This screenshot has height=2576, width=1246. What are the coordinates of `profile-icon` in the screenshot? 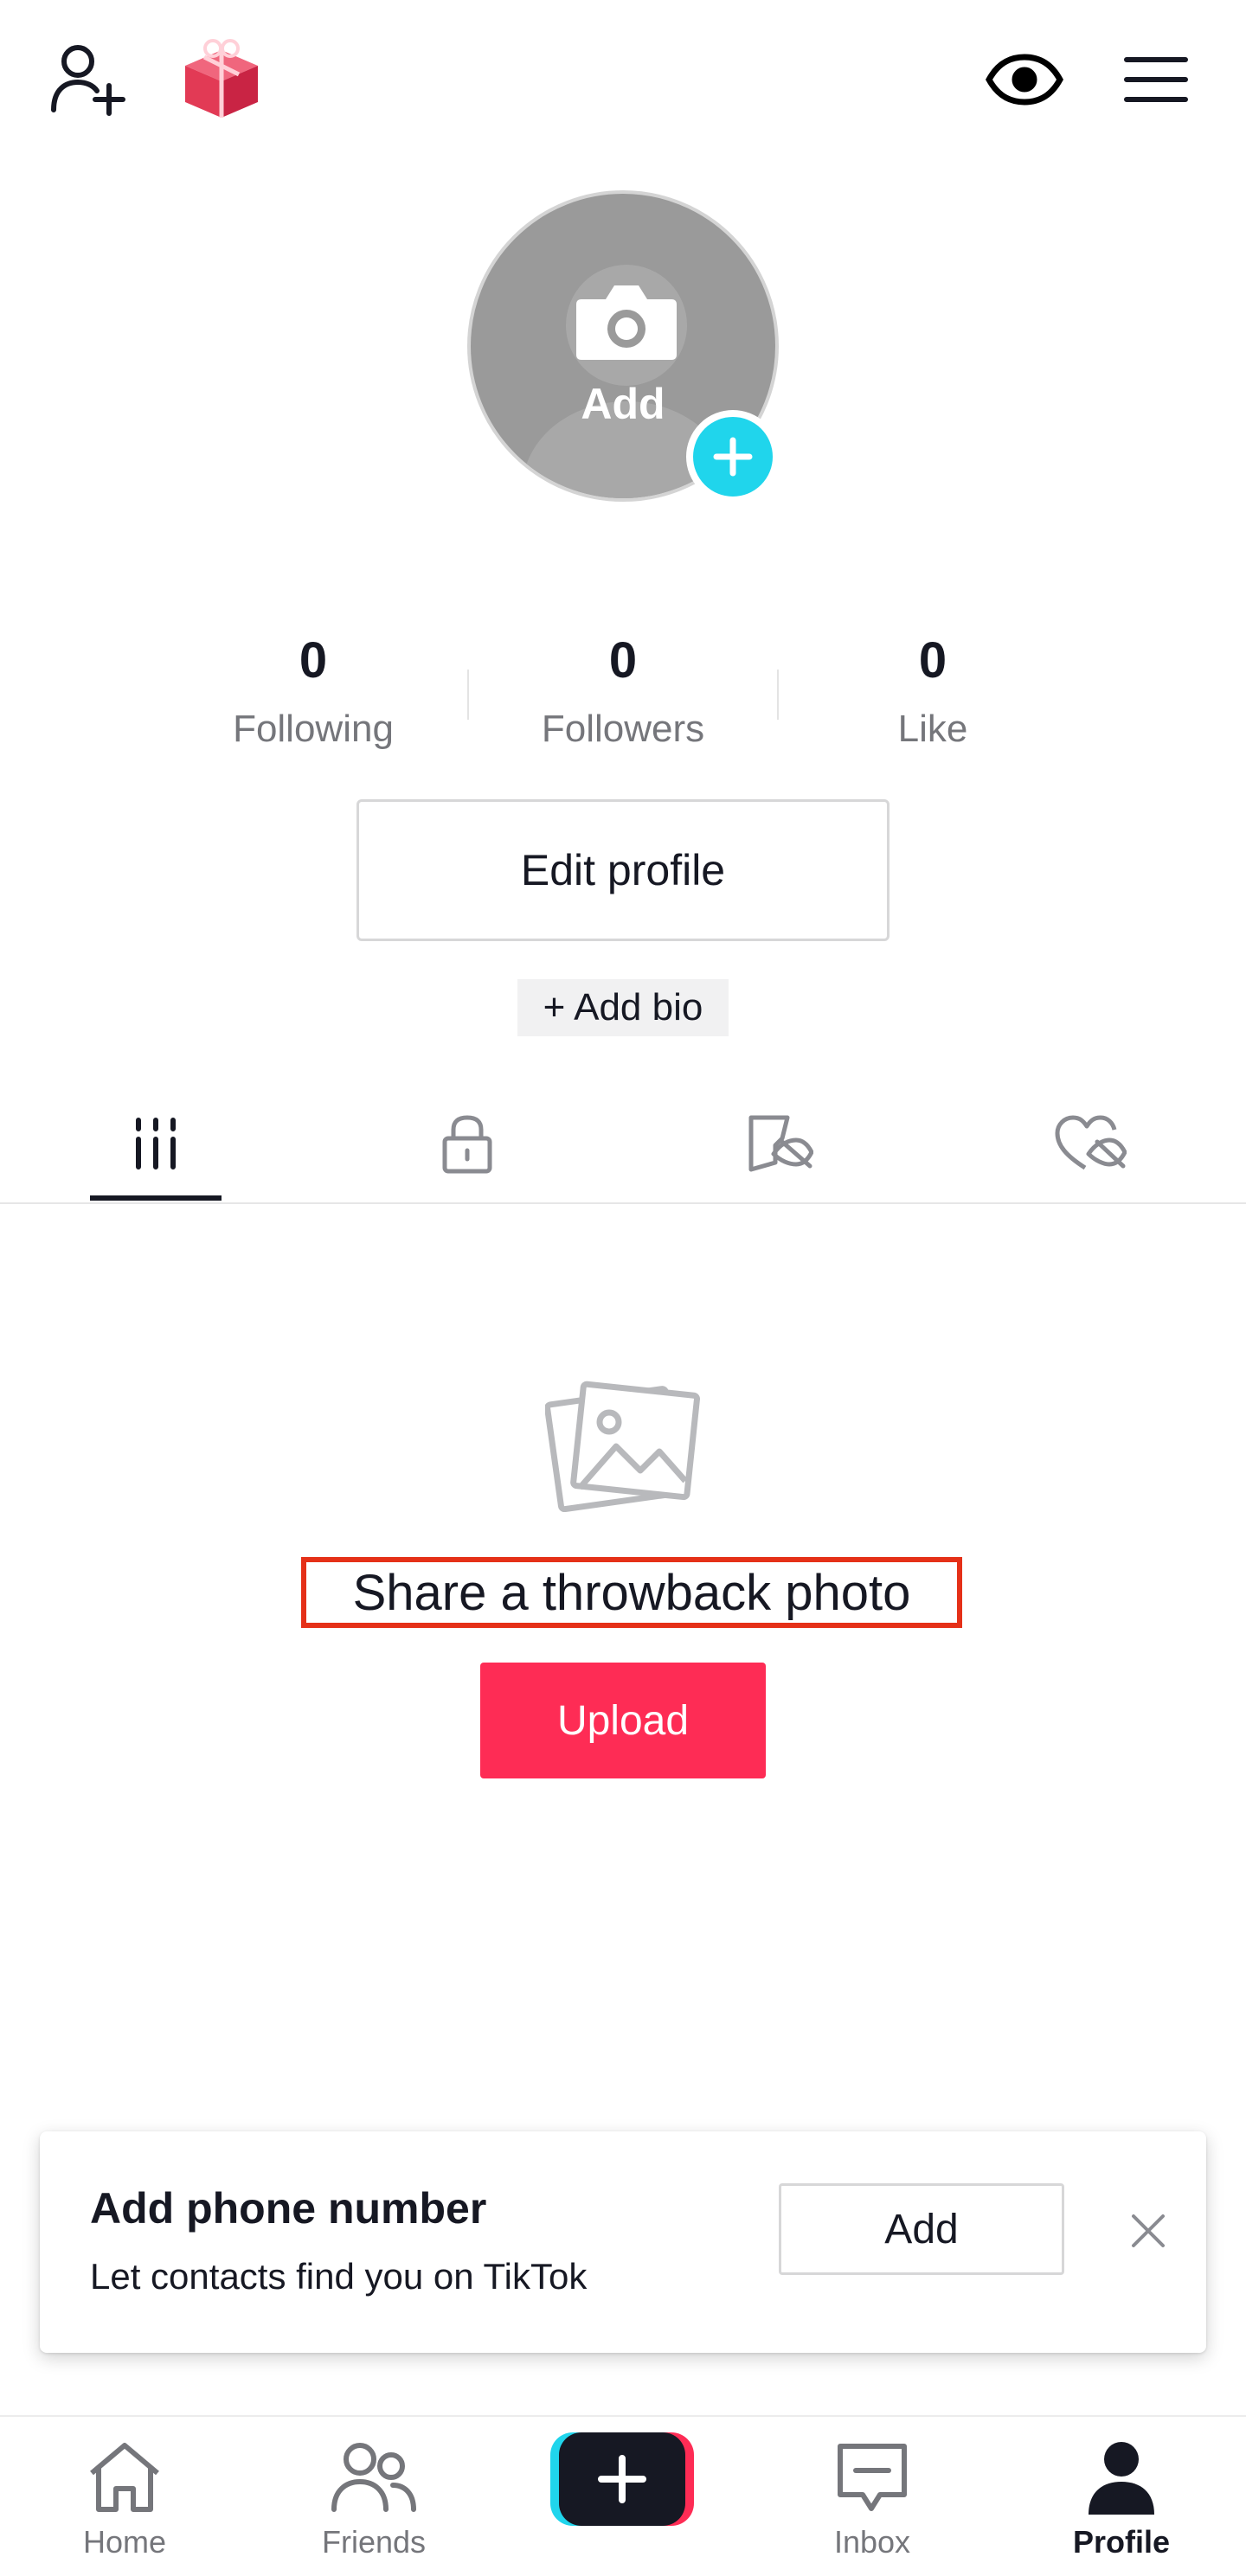 It's located at (1121, 2477).